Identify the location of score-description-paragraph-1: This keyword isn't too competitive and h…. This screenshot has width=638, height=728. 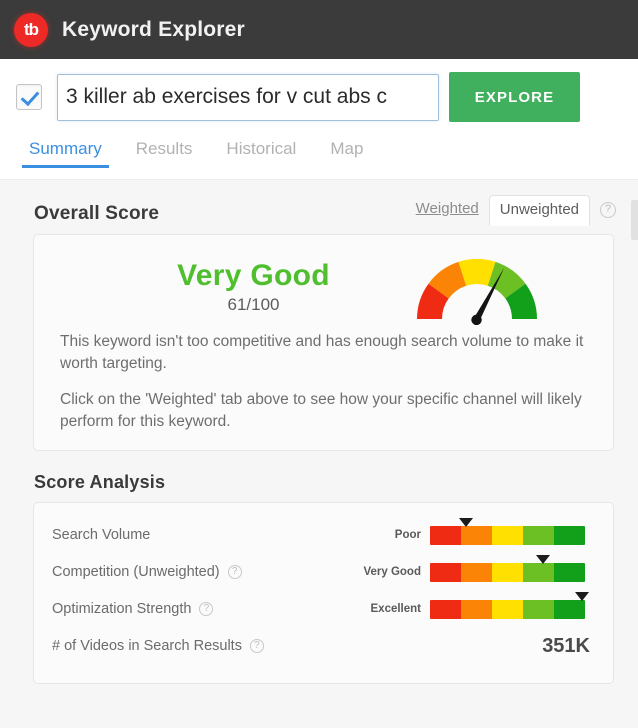
(322, 353).